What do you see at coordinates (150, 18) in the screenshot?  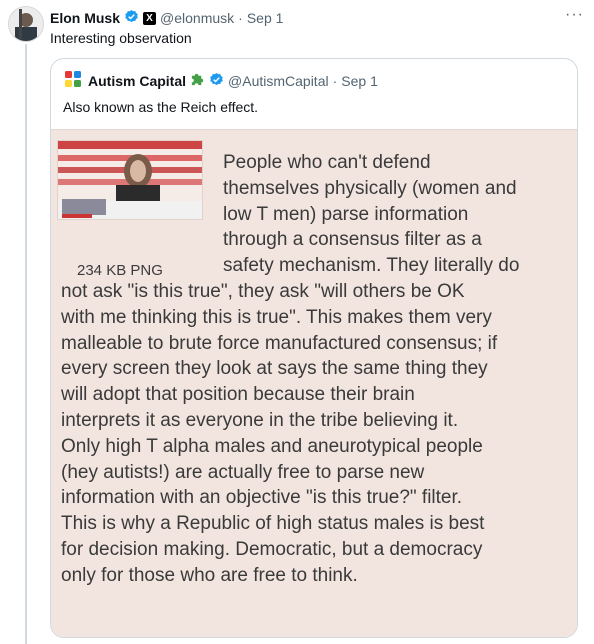 I see `x-logo-icon: X` at bounding box center [150, 18].